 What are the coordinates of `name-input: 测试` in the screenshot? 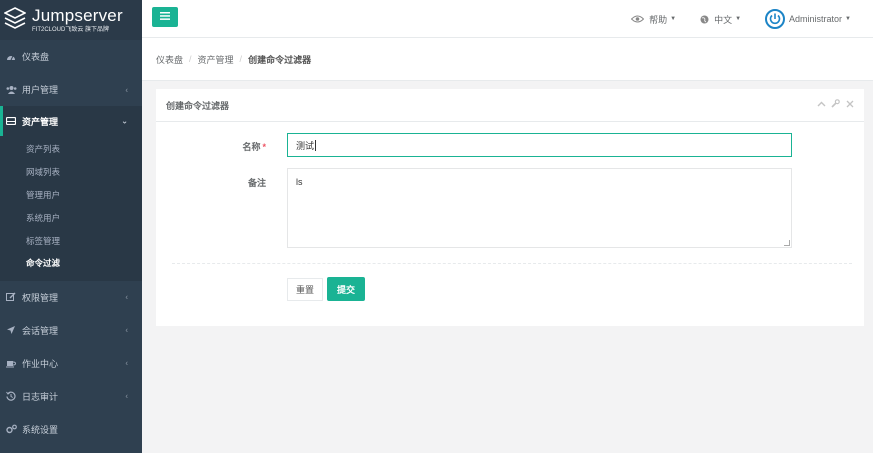 It's located at (539, 145).